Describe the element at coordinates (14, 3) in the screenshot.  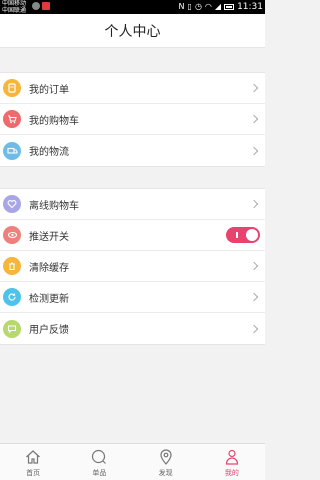
I see `carrier-1: 中国移动` at that location.